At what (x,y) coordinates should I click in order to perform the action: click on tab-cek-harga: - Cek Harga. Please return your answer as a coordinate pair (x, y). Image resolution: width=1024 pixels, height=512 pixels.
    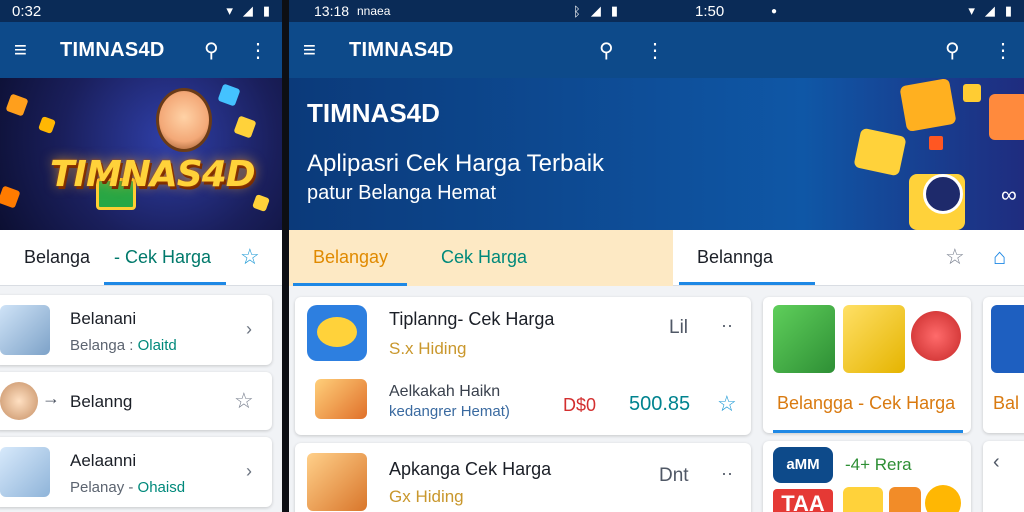
    Looking at the image, I should click on (162, 257).